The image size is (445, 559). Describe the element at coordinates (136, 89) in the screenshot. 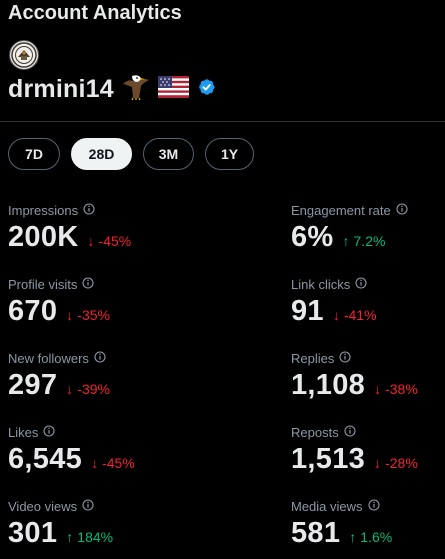

I see `eagle-icon` at that location.